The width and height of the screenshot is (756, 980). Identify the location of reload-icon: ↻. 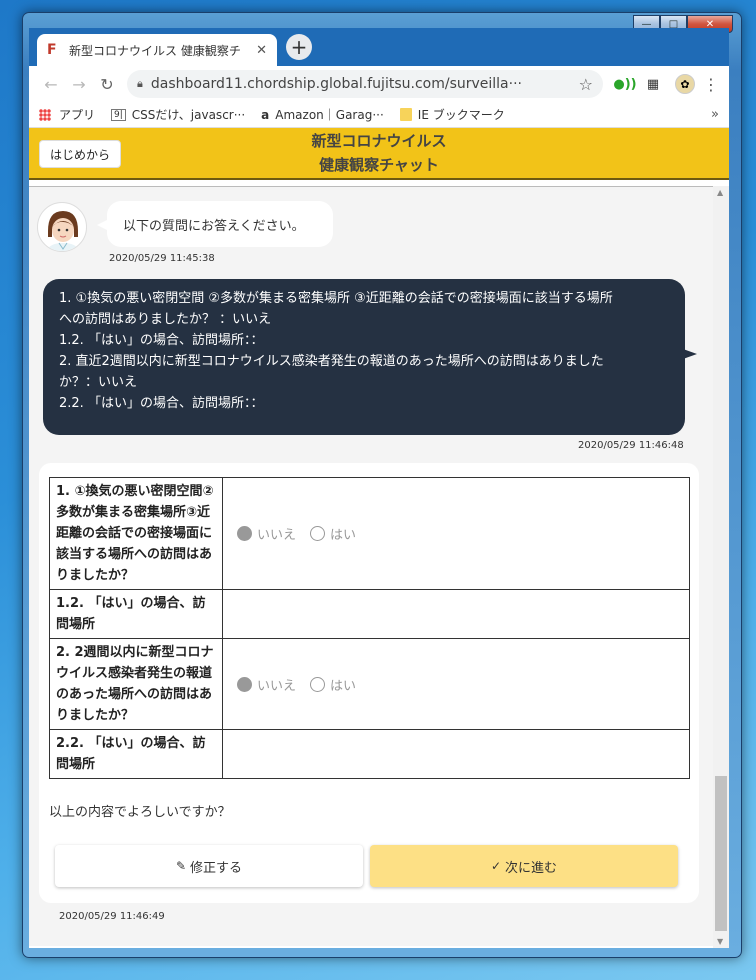
(107, 84).